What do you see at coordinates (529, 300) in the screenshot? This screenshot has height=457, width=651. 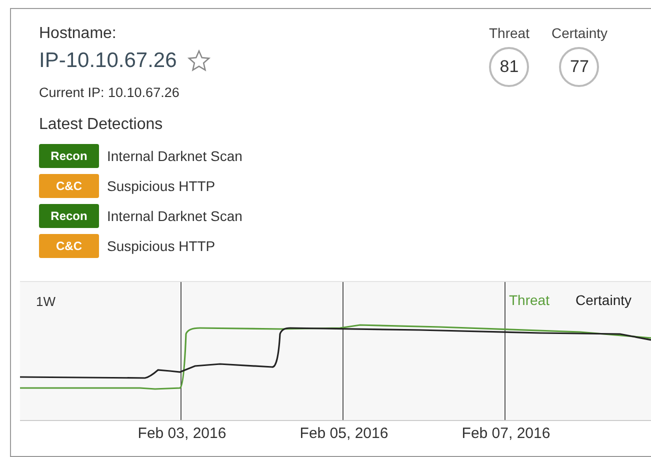 I see `legend-label: Threat` at bounding box center [529, 300].